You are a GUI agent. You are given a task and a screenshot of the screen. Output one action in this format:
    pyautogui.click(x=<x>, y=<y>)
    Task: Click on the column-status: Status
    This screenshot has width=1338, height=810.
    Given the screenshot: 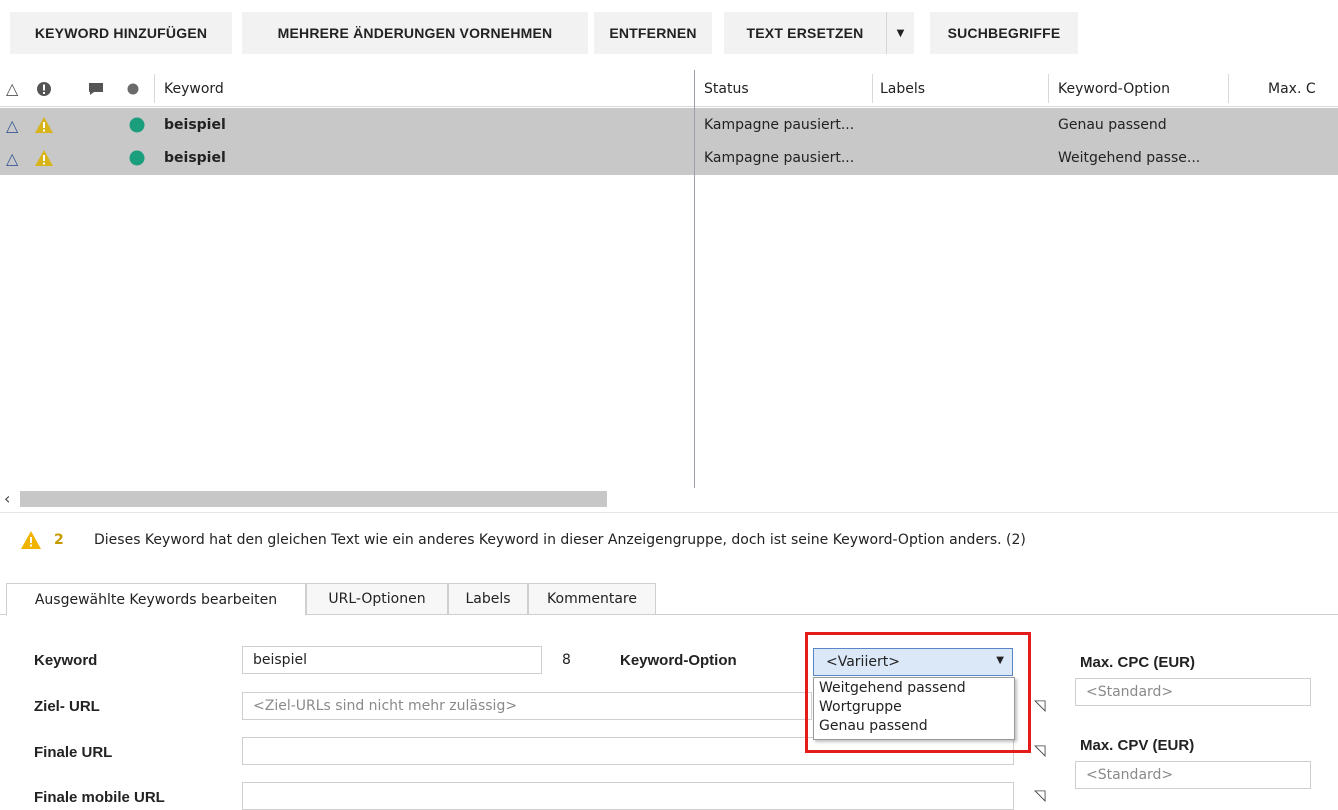 What is the action you would take?
    pyautogui.click(x=726, y=88)
    